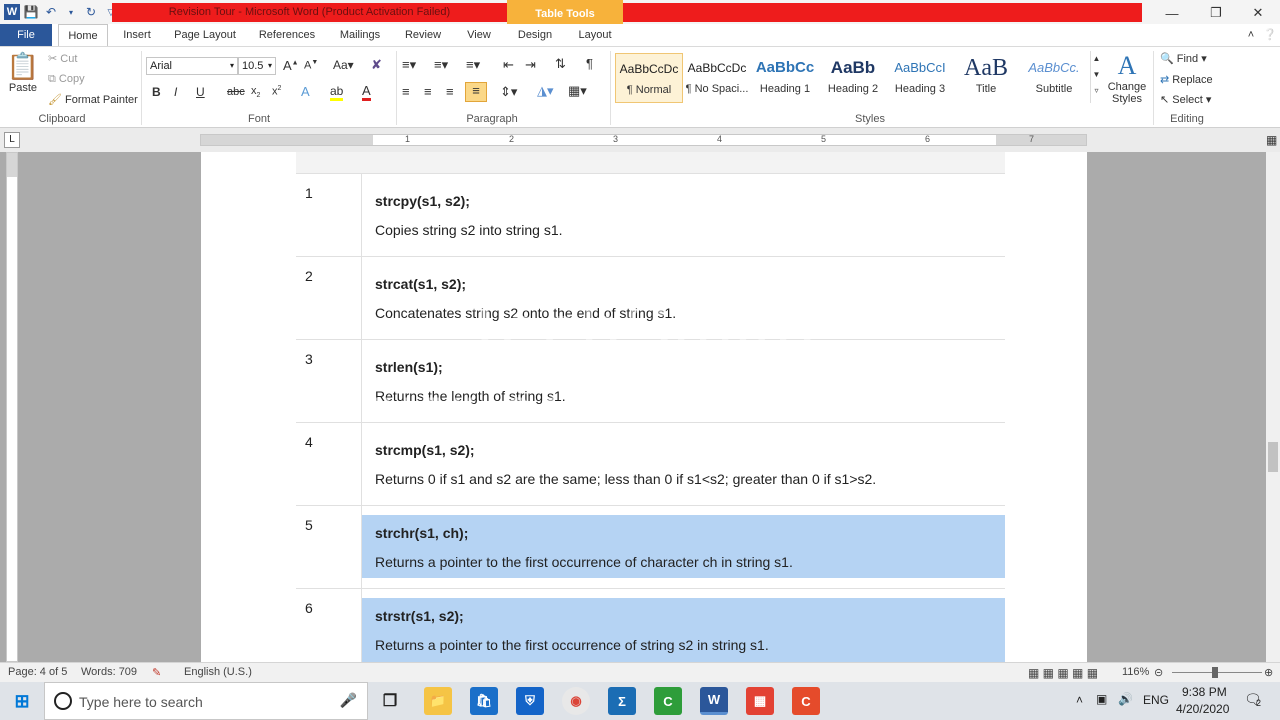 The height and width of the screenshot is (720, 1280). What do you see at coordinates (530, 65) in the screenshot?
I see `increase-indent-icon: ⇥` at bounding box center [530, 65].